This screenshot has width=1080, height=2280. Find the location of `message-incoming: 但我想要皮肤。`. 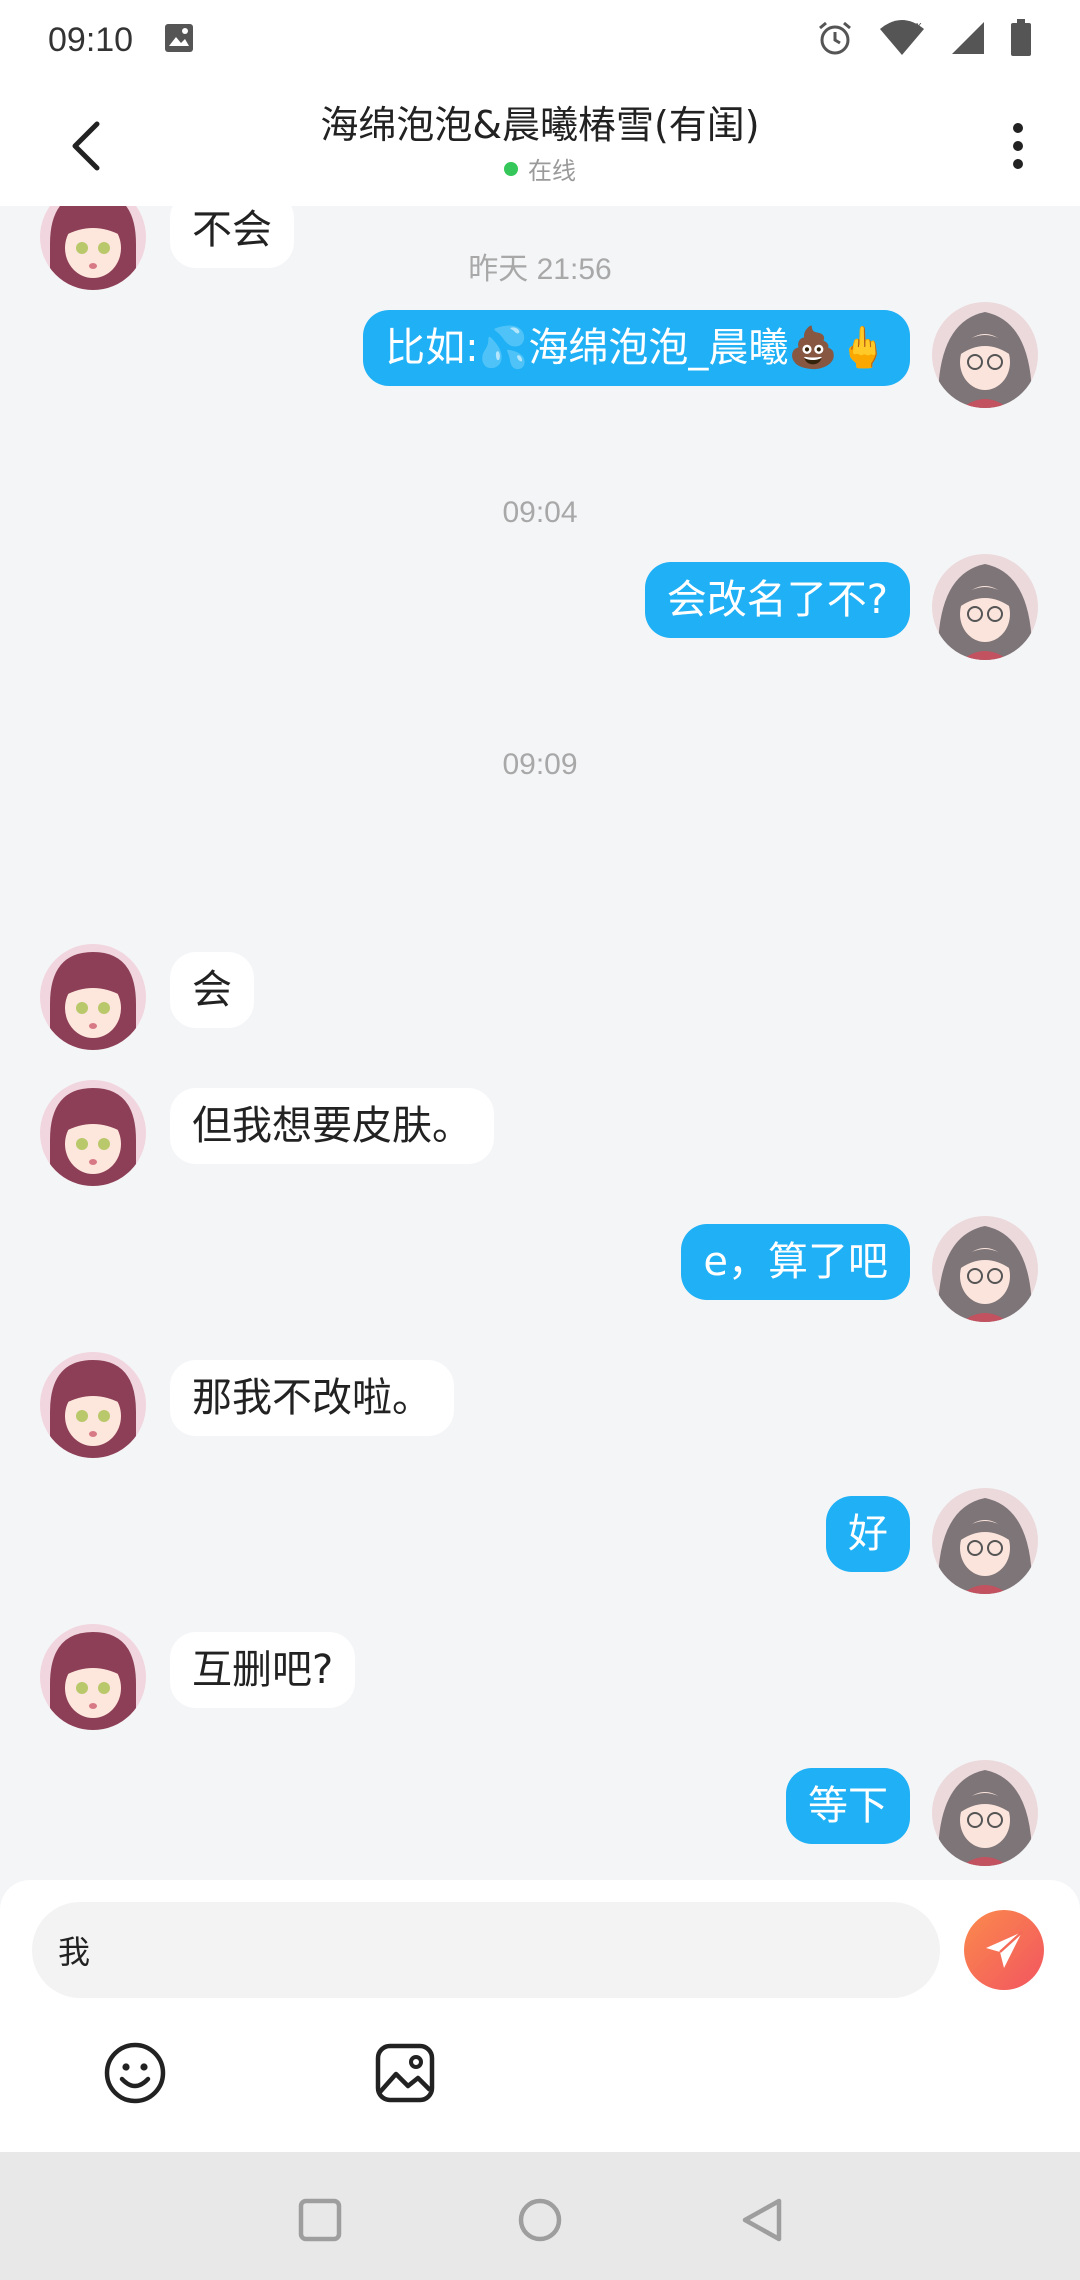

message-incoming: 但我想要皮肤。 is located at coordinates (540, 1135).